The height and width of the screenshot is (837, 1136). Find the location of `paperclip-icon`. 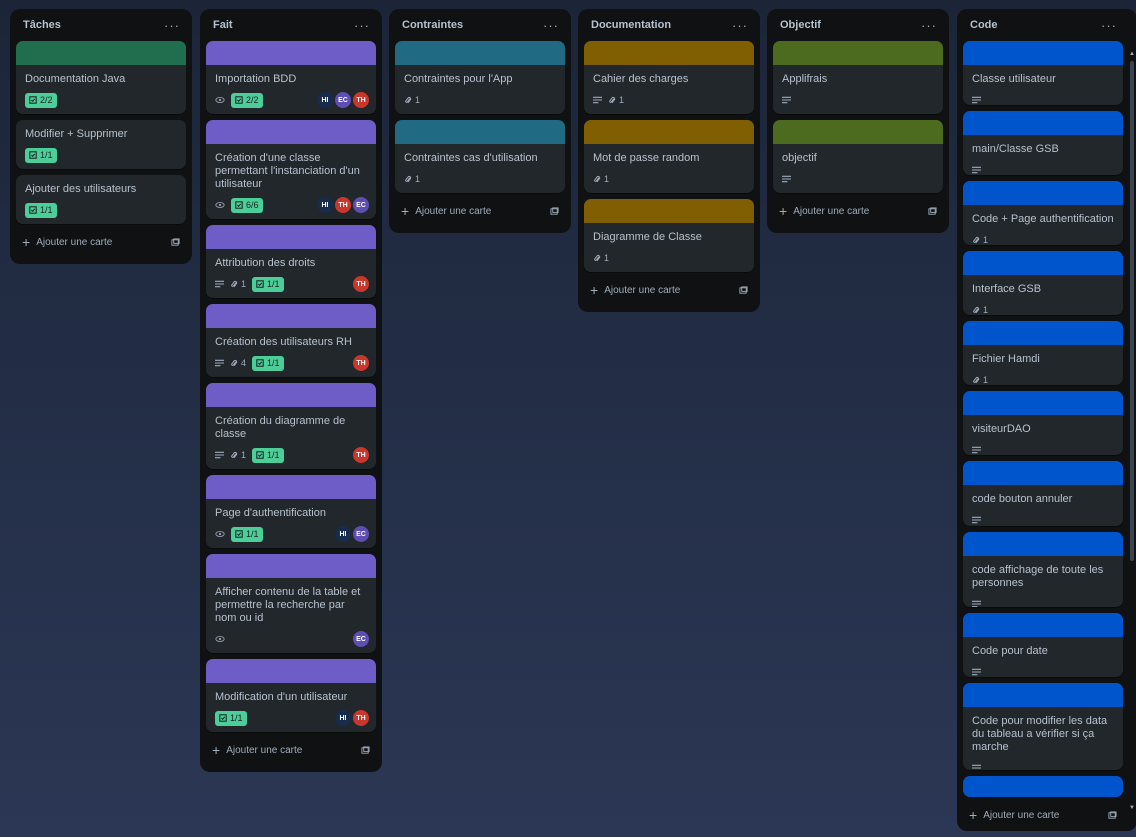

paperclip-icon is located at coordinates (976, 239).